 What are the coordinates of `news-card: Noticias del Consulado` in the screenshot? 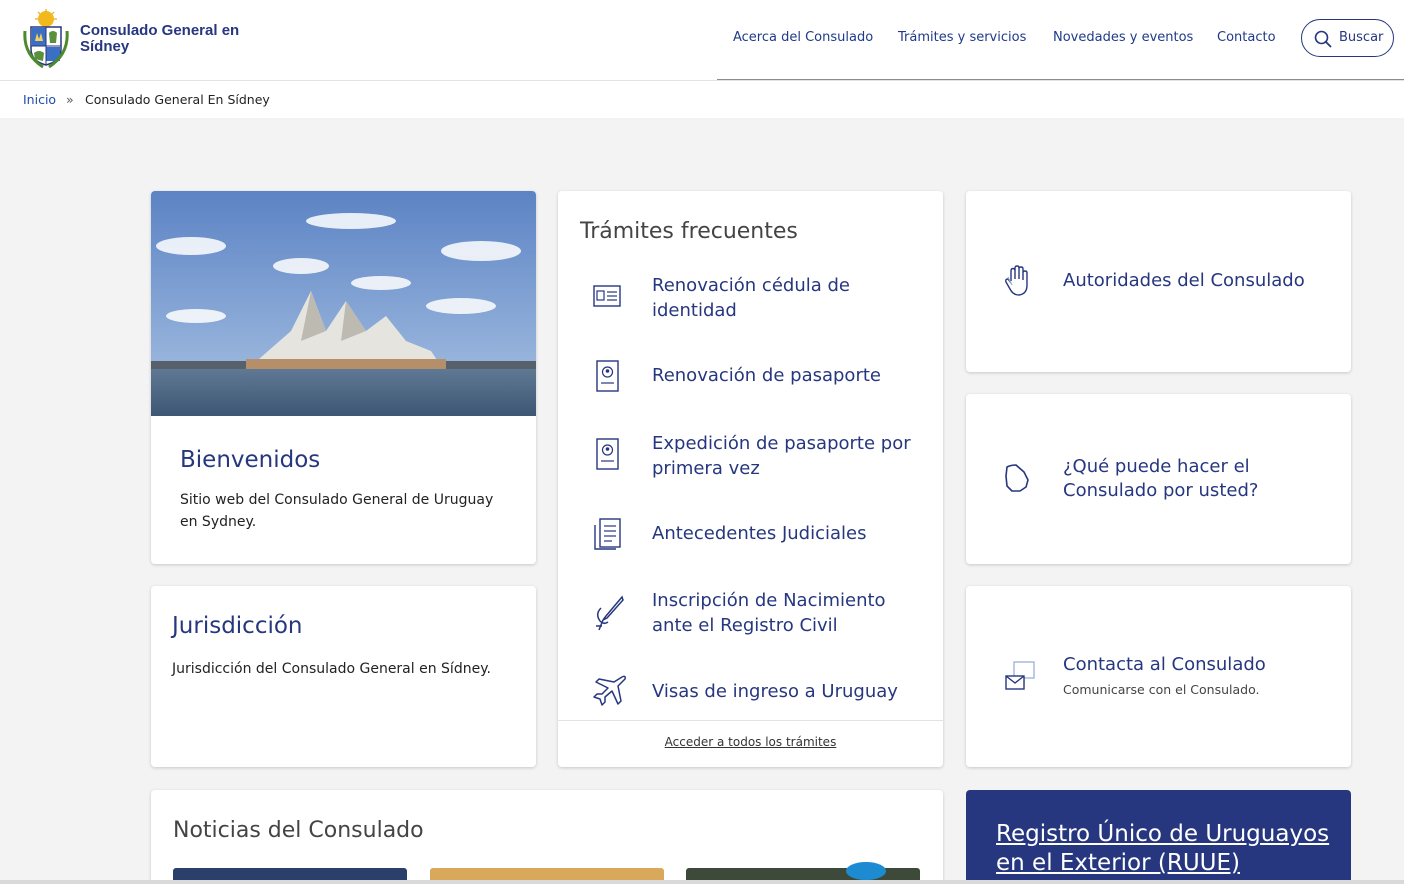 It's located at (547, 837).